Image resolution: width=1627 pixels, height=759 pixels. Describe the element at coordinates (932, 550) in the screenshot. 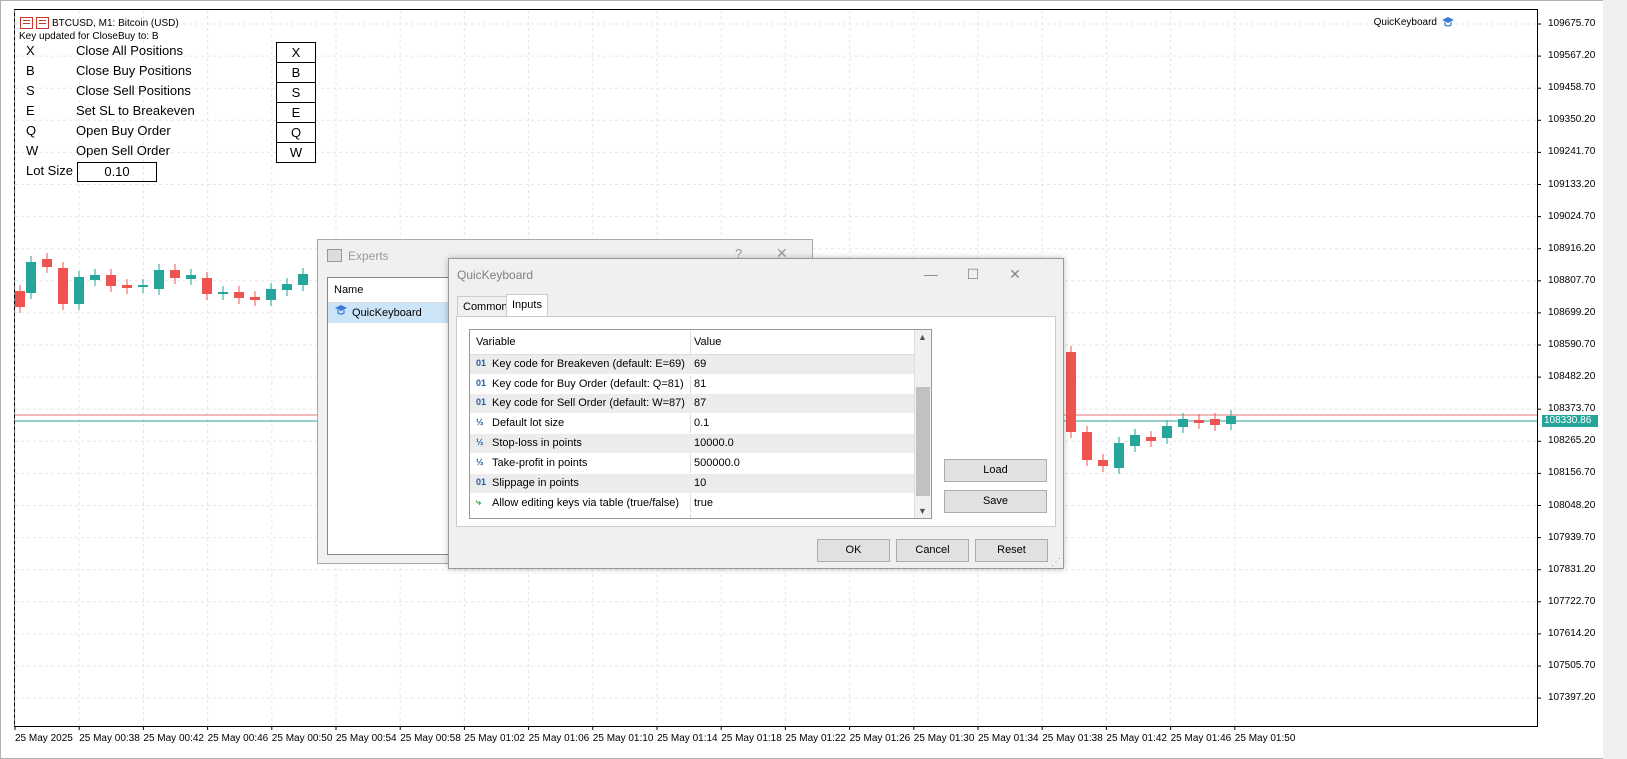

I see `cancel-button: Cancel` at that location.